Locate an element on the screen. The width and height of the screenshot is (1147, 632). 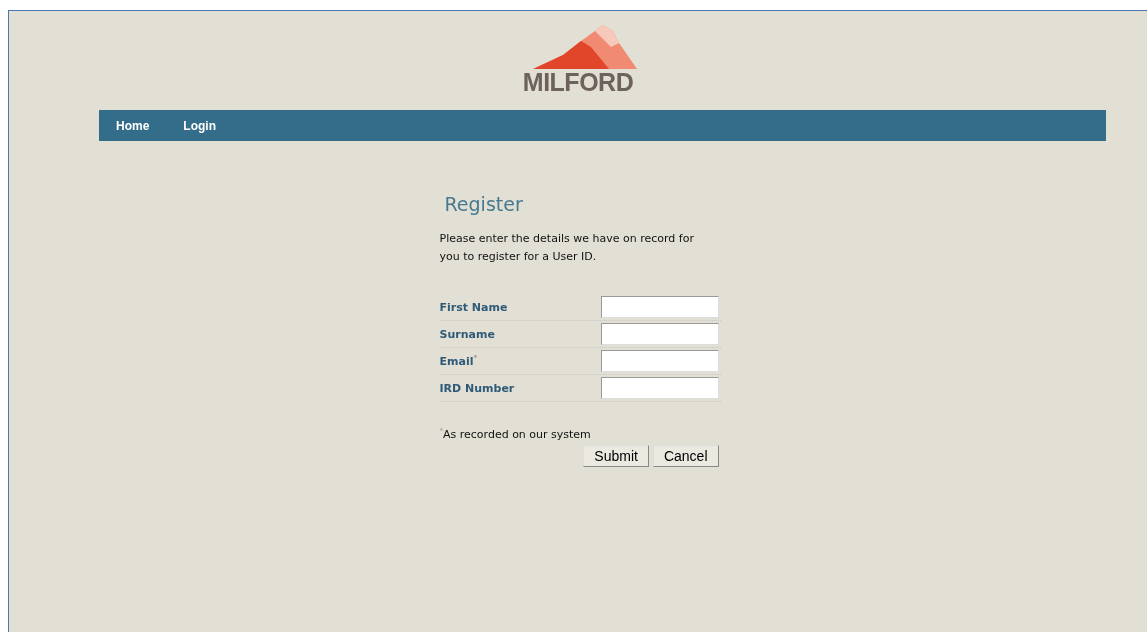
nav-link: Login is located at coordinates (199, 125).